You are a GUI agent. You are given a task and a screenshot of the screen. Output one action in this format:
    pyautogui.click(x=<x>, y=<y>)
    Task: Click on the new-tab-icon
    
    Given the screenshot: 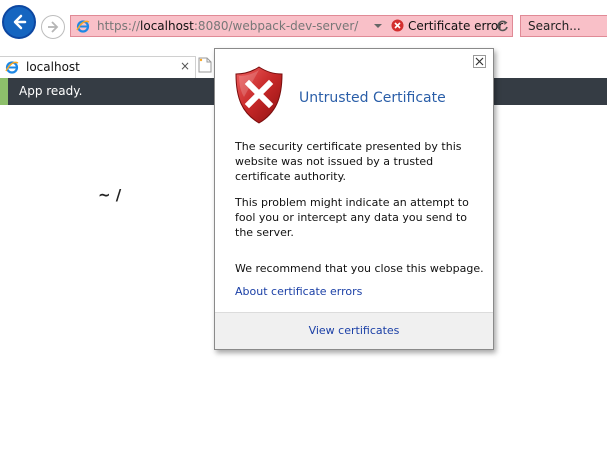 What is the action you would take?
    pyautogui.click(x=205, y=65)
    